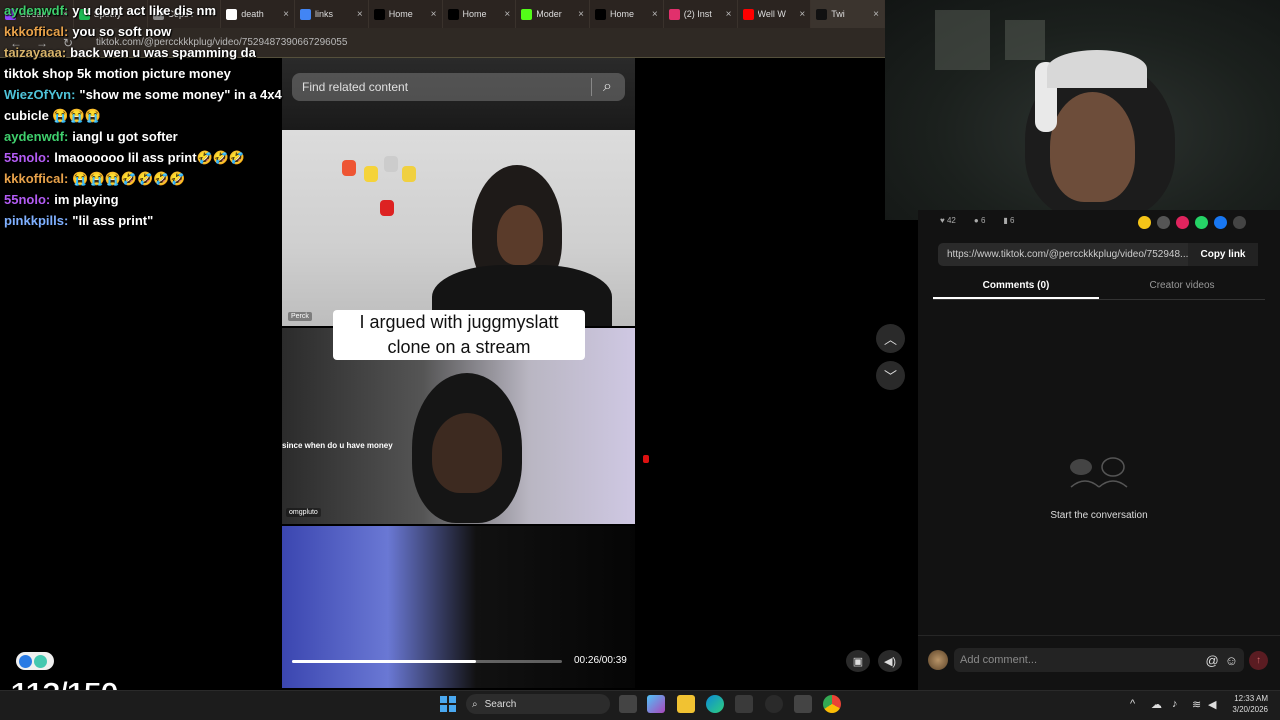  I want to click on browser-tab: (2) Inst ×, so click(701, 14).